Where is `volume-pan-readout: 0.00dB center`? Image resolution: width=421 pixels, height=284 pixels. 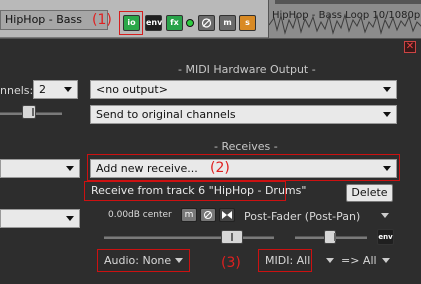 volume-pan-readout: 0.00dB center is located at coordinates (140, 215).